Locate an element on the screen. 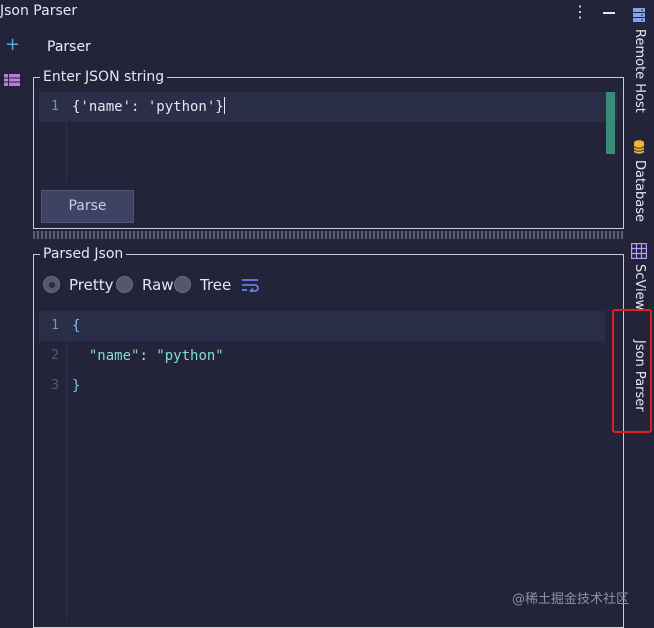 The image size is (654, 628). output-line: 2 "name": "python" is located at coordinates (322, 356).